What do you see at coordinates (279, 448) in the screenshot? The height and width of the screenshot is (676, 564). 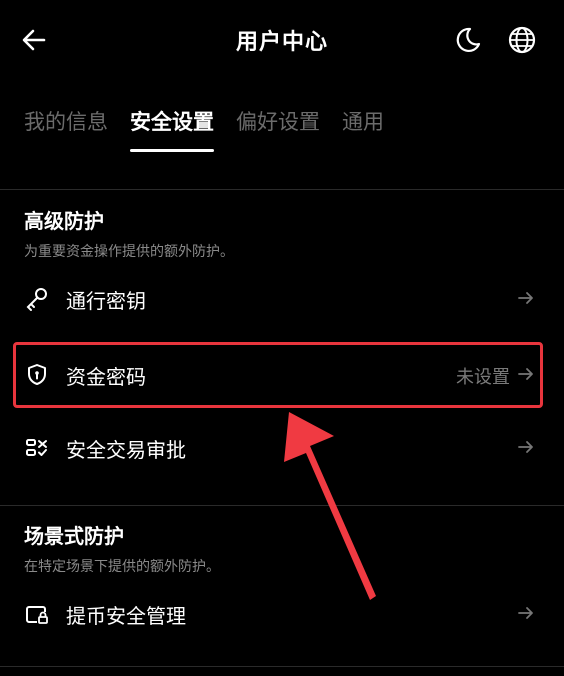 I see `row-secure-transaction-approval: 安全交易审批` at bounding box center [279, 448].